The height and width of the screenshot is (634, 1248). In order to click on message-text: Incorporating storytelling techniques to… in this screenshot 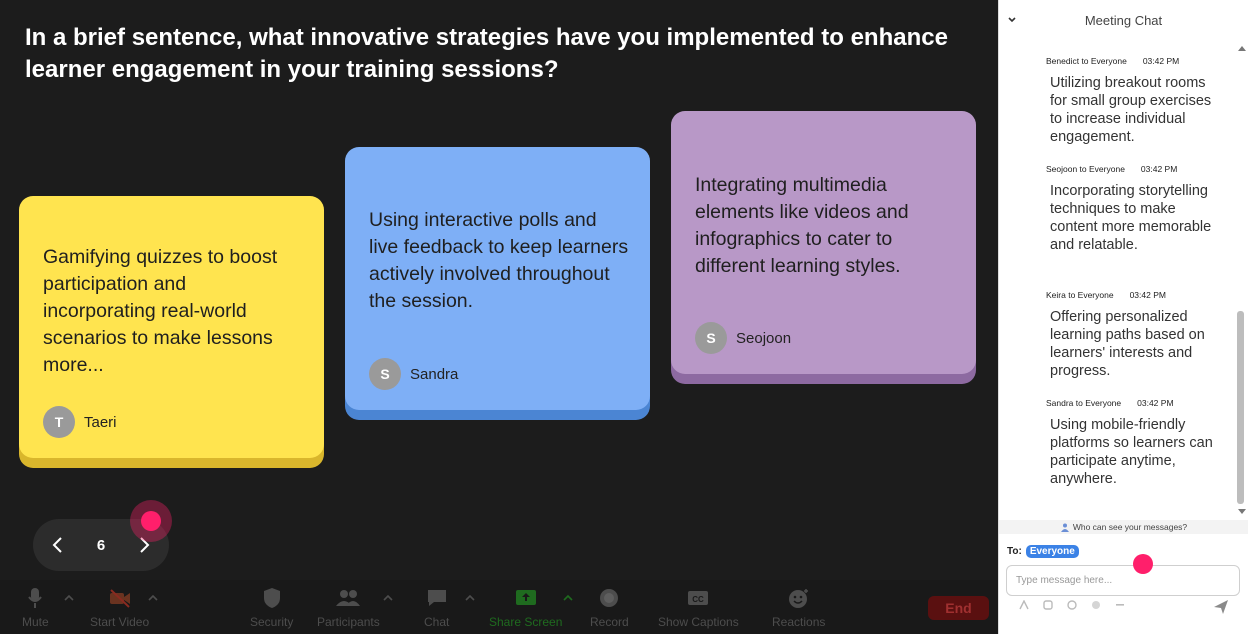, I will do `click(1131, 218)`.